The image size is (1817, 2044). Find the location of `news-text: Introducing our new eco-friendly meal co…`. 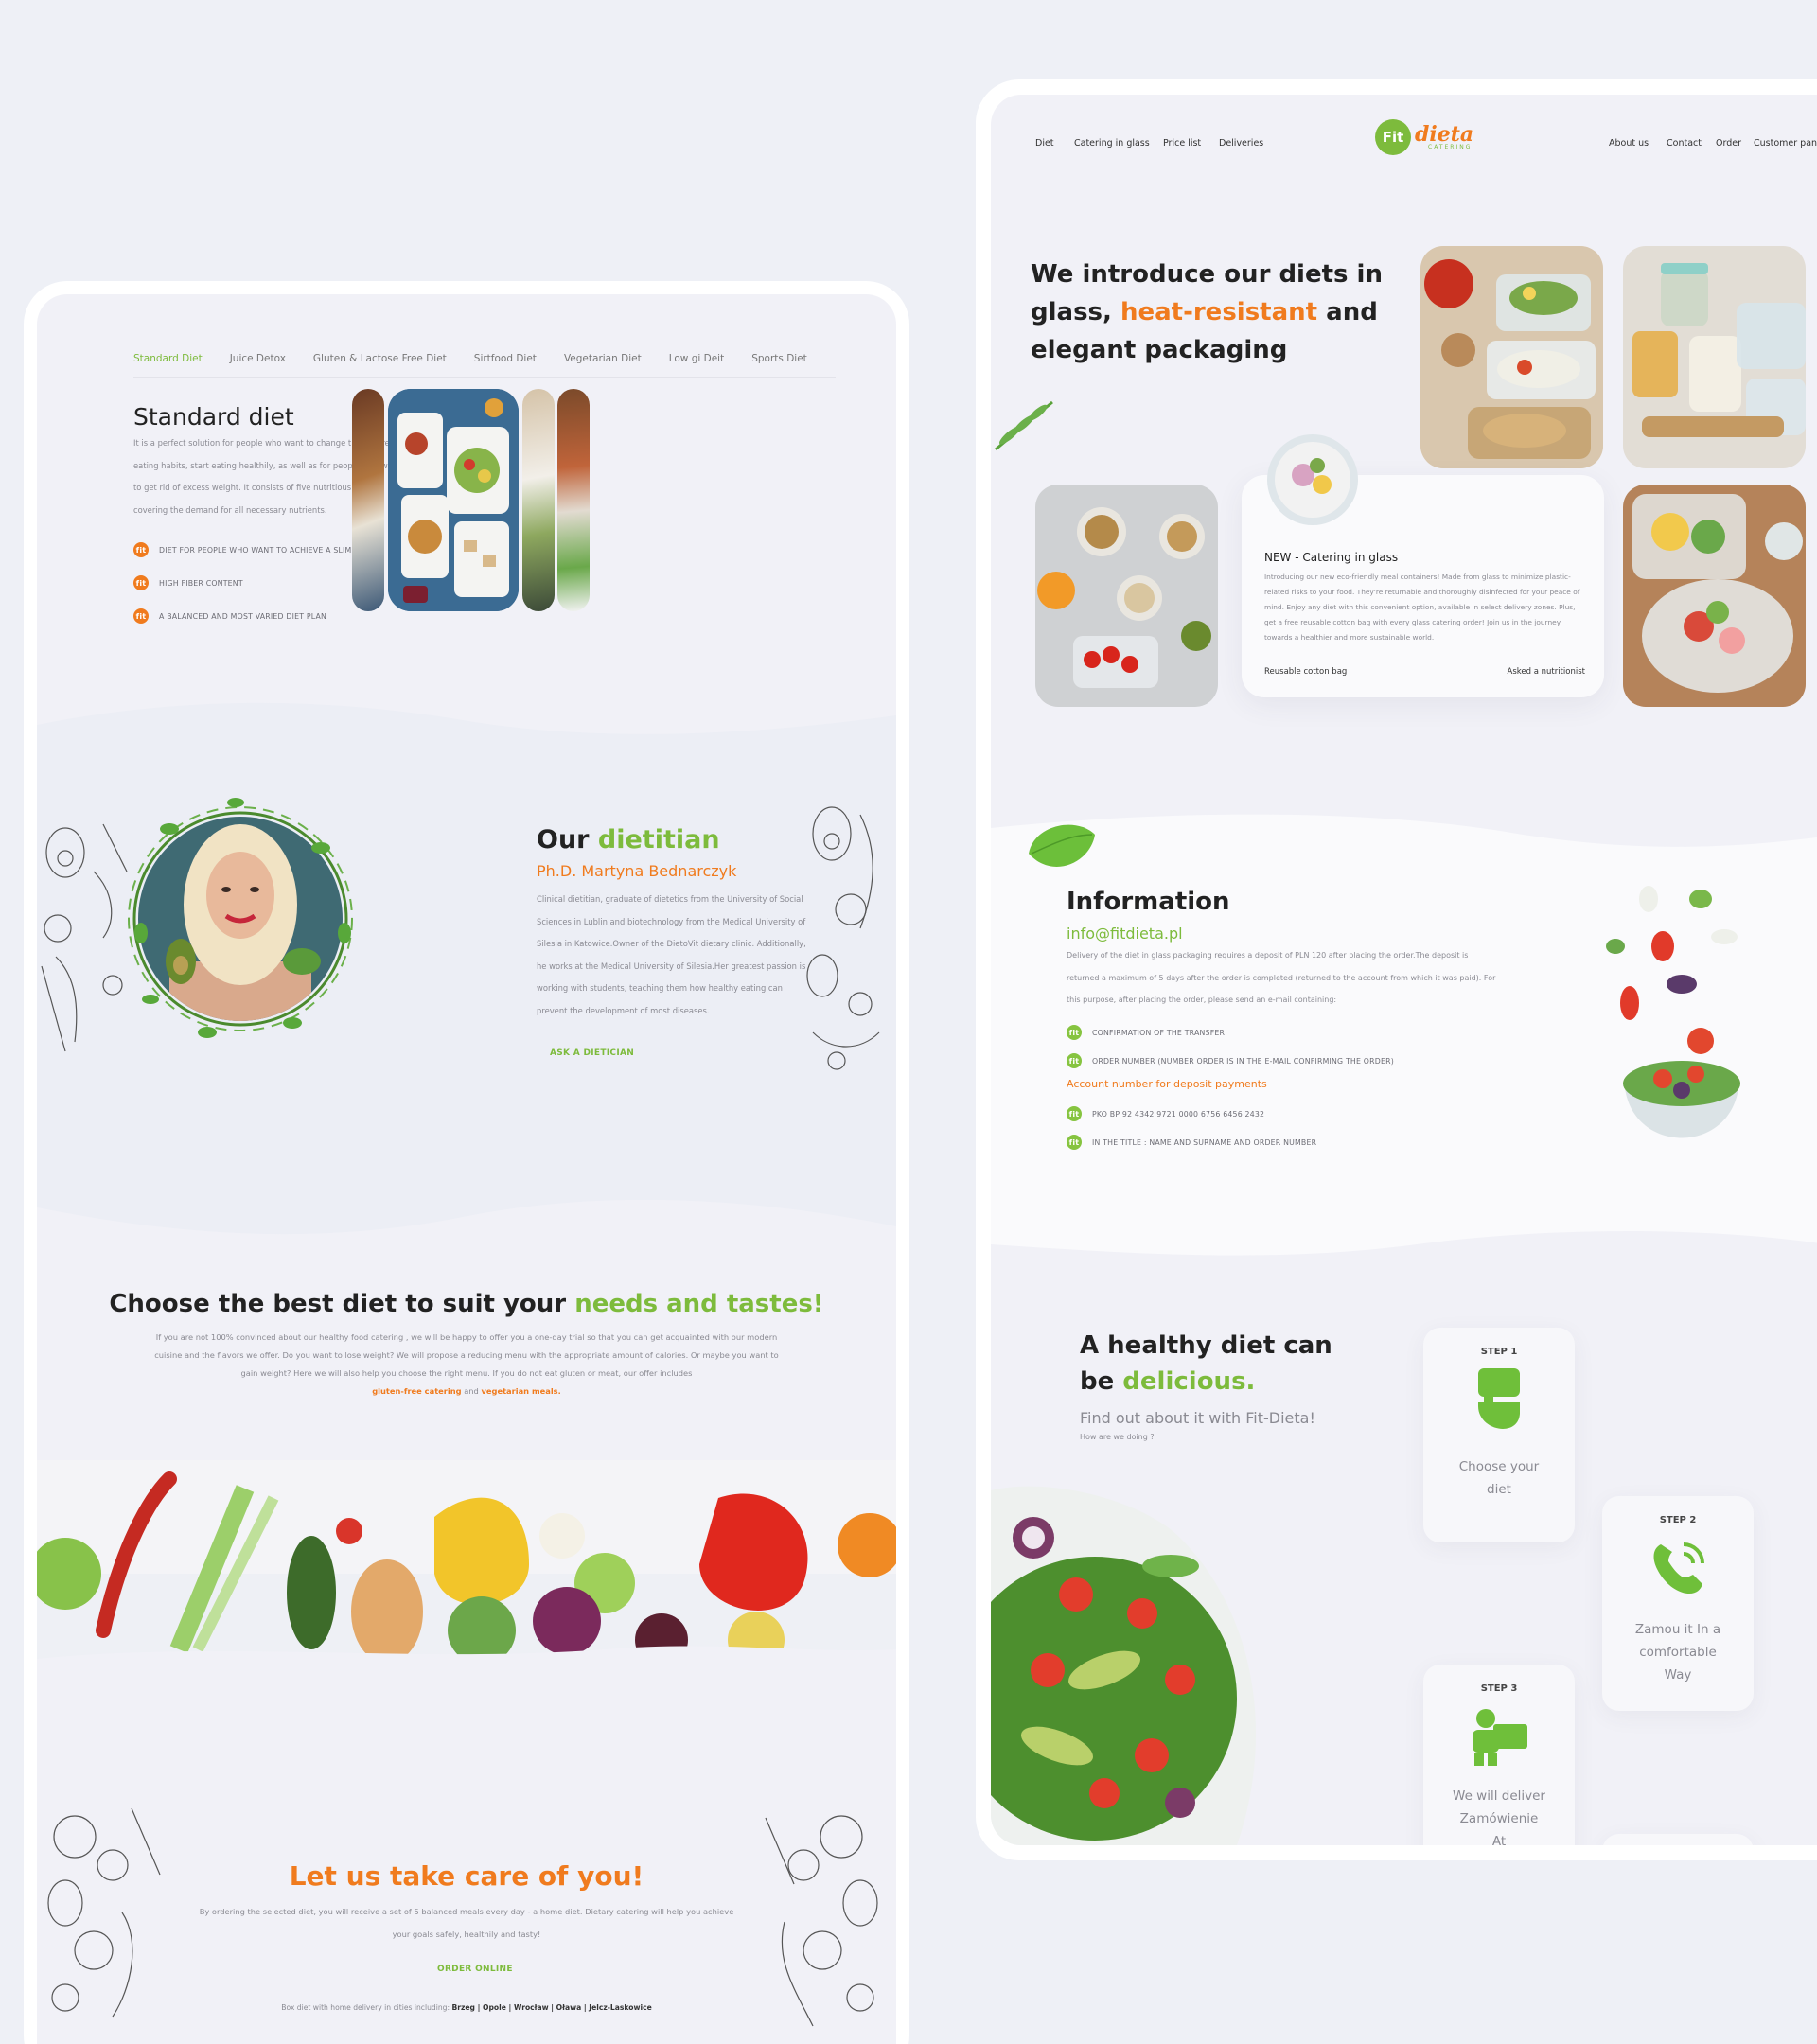

news-text: Introducing our new eco-friendly meal co… is located at coordinates (1422, 607).